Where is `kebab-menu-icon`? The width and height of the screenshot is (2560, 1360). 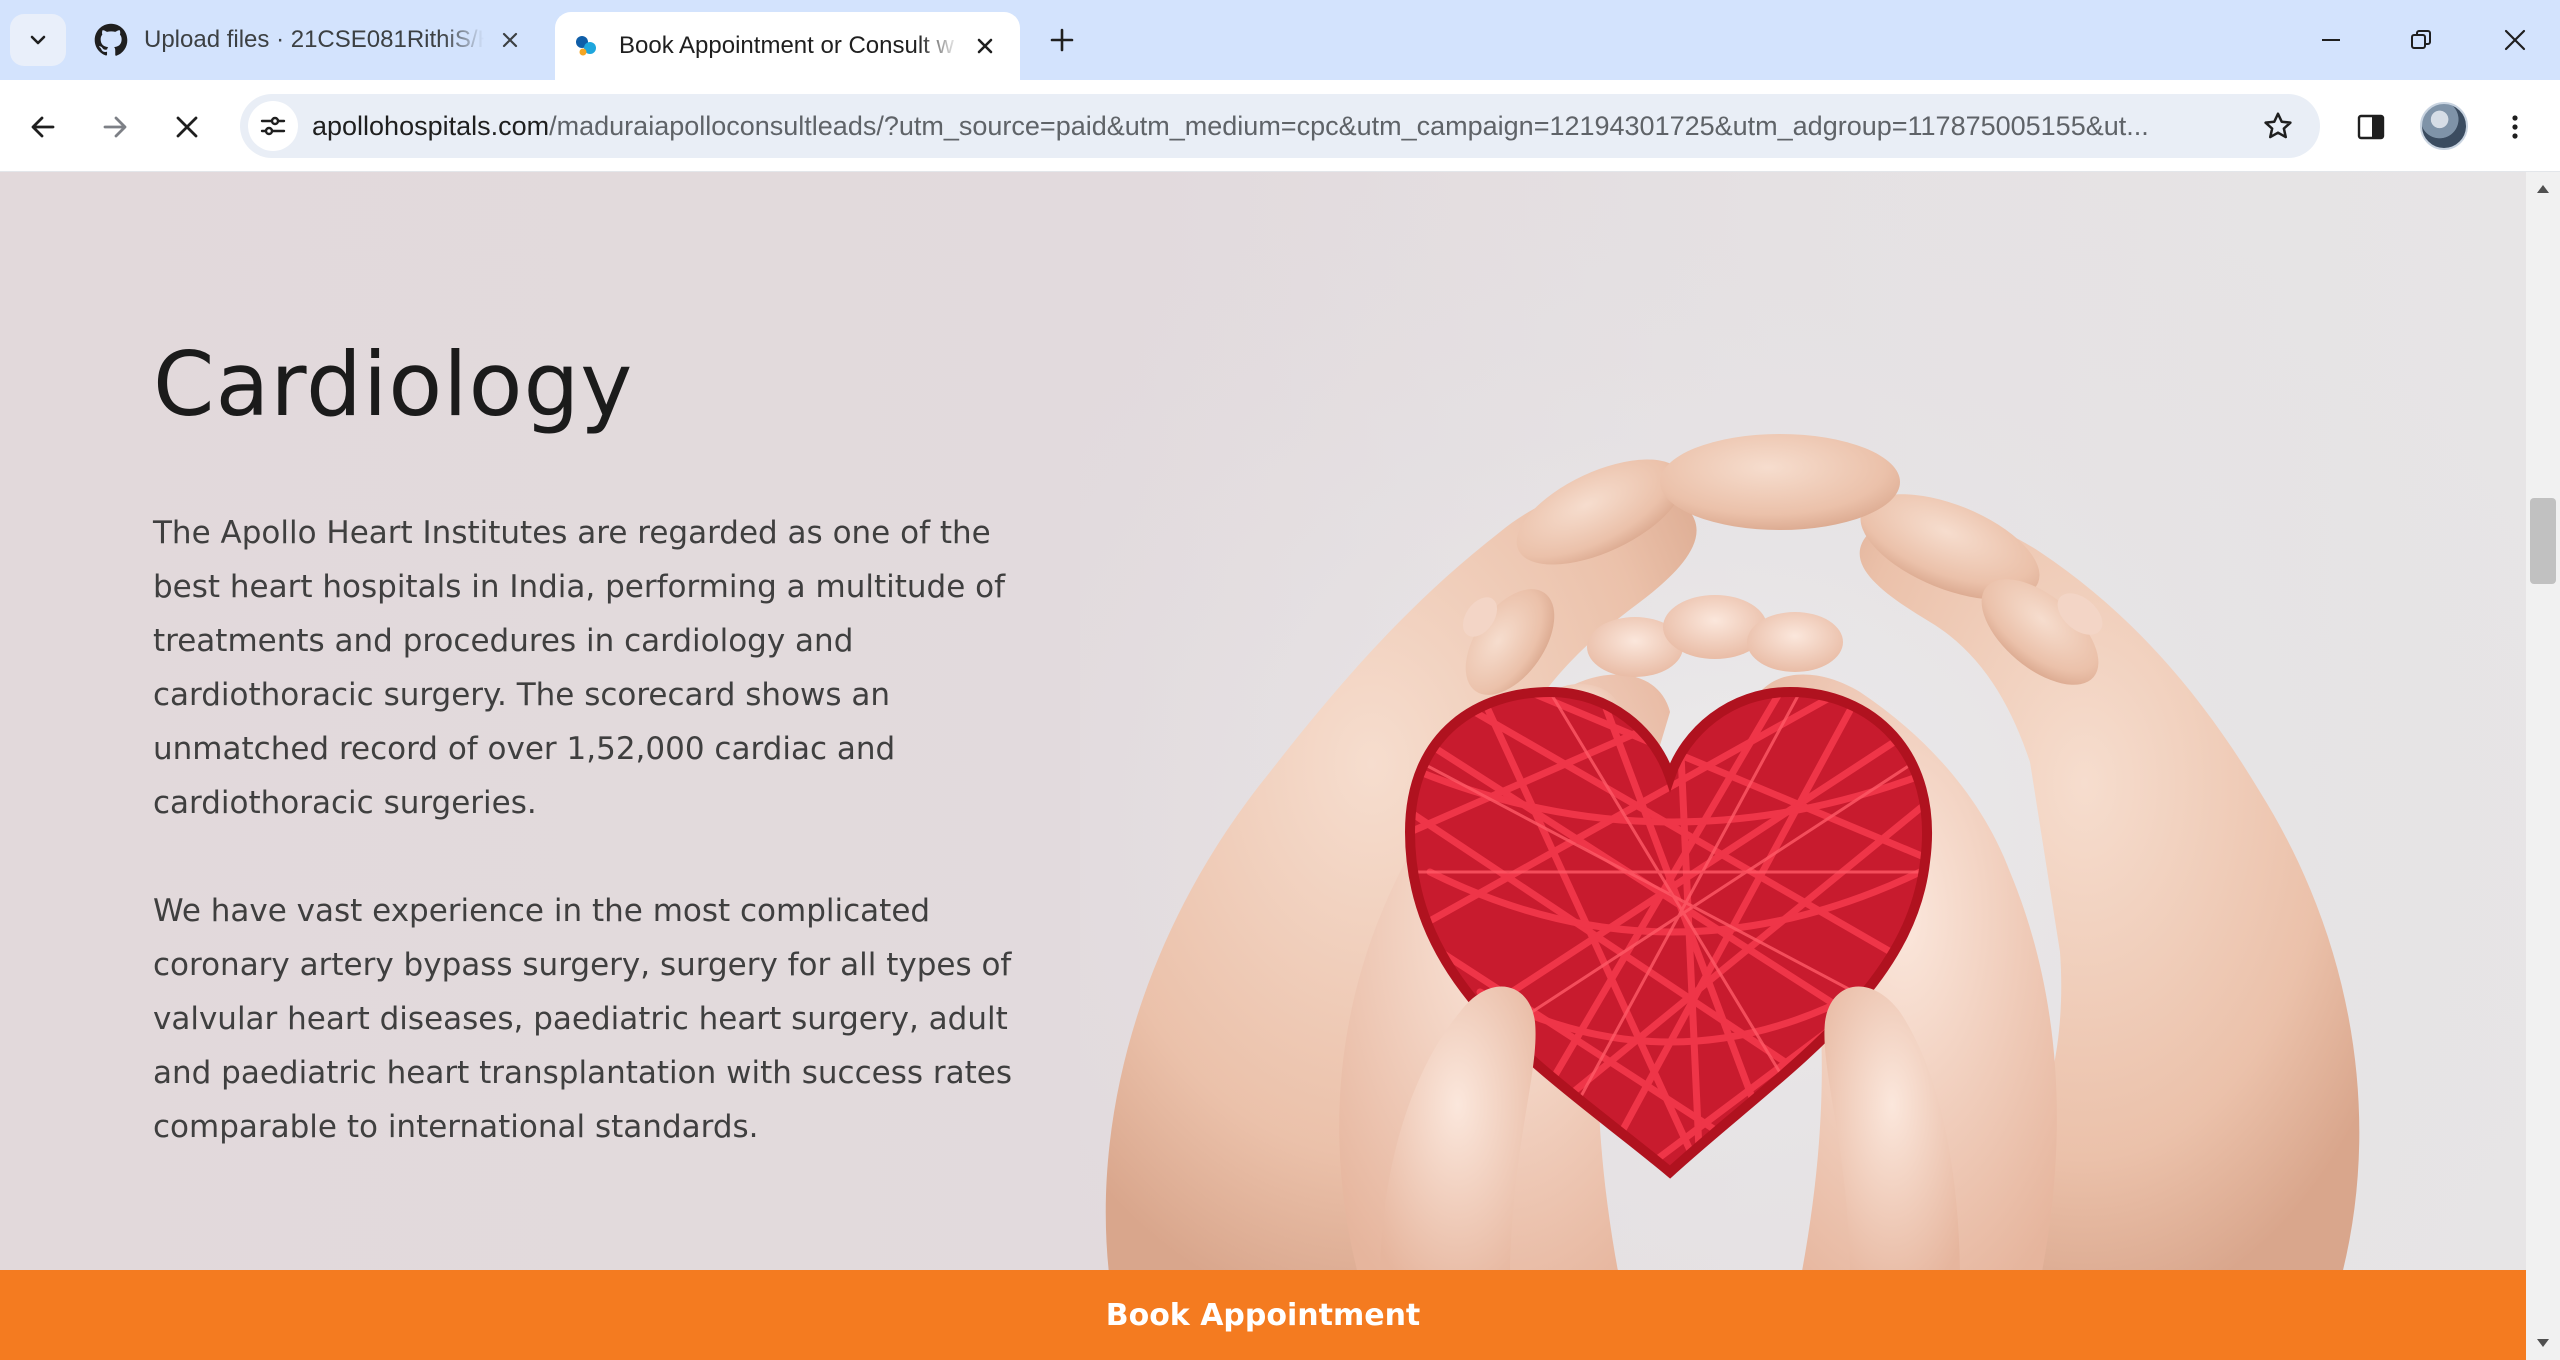
kebab-menu-icon is located at coordinates (2515, 127).